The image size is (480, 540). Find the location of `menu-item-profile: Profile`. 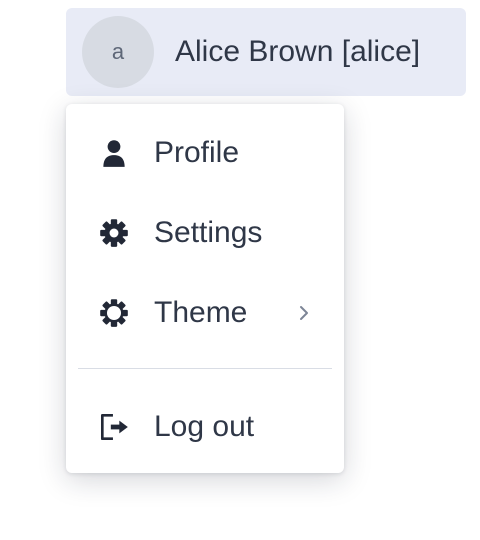

menu-item-profile: Profile is located at coordinates (205, 153).